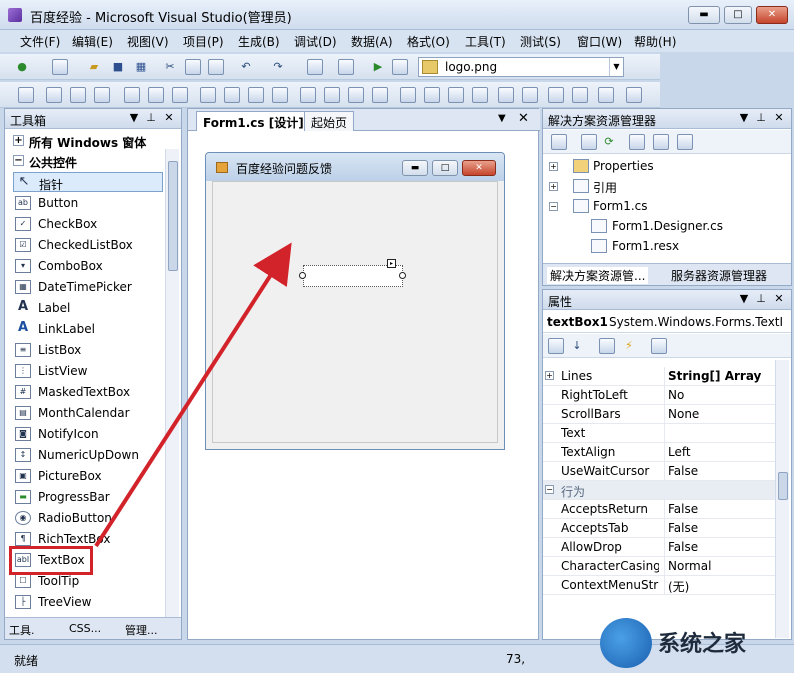 The width and height of the screenshot is (794, 673). Describe the element at coordinates (118, 67) in the screenshot. I see `save-icon: ■` at that location.